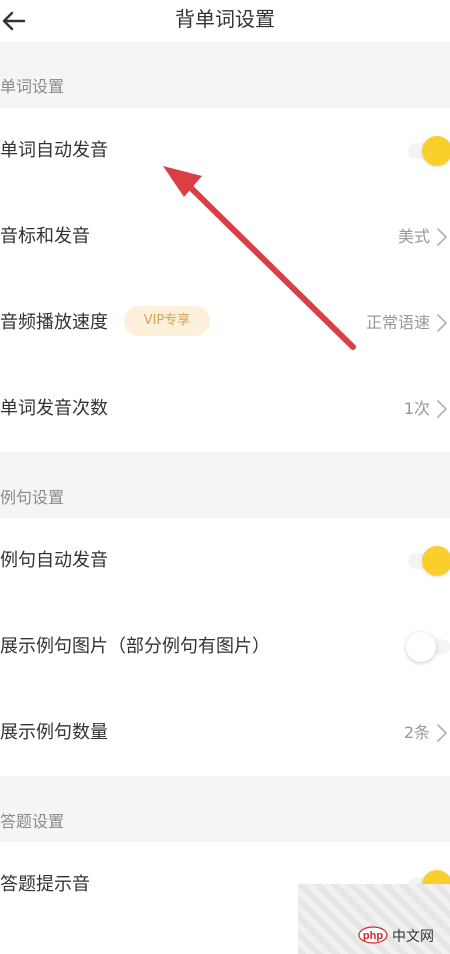  What do you see at coordinates (225, 323) in the screenshot?
I see `settings-row-audio-speed: 音频播放速度 VIP专享 正常语速` at bounding box center [225, 323].